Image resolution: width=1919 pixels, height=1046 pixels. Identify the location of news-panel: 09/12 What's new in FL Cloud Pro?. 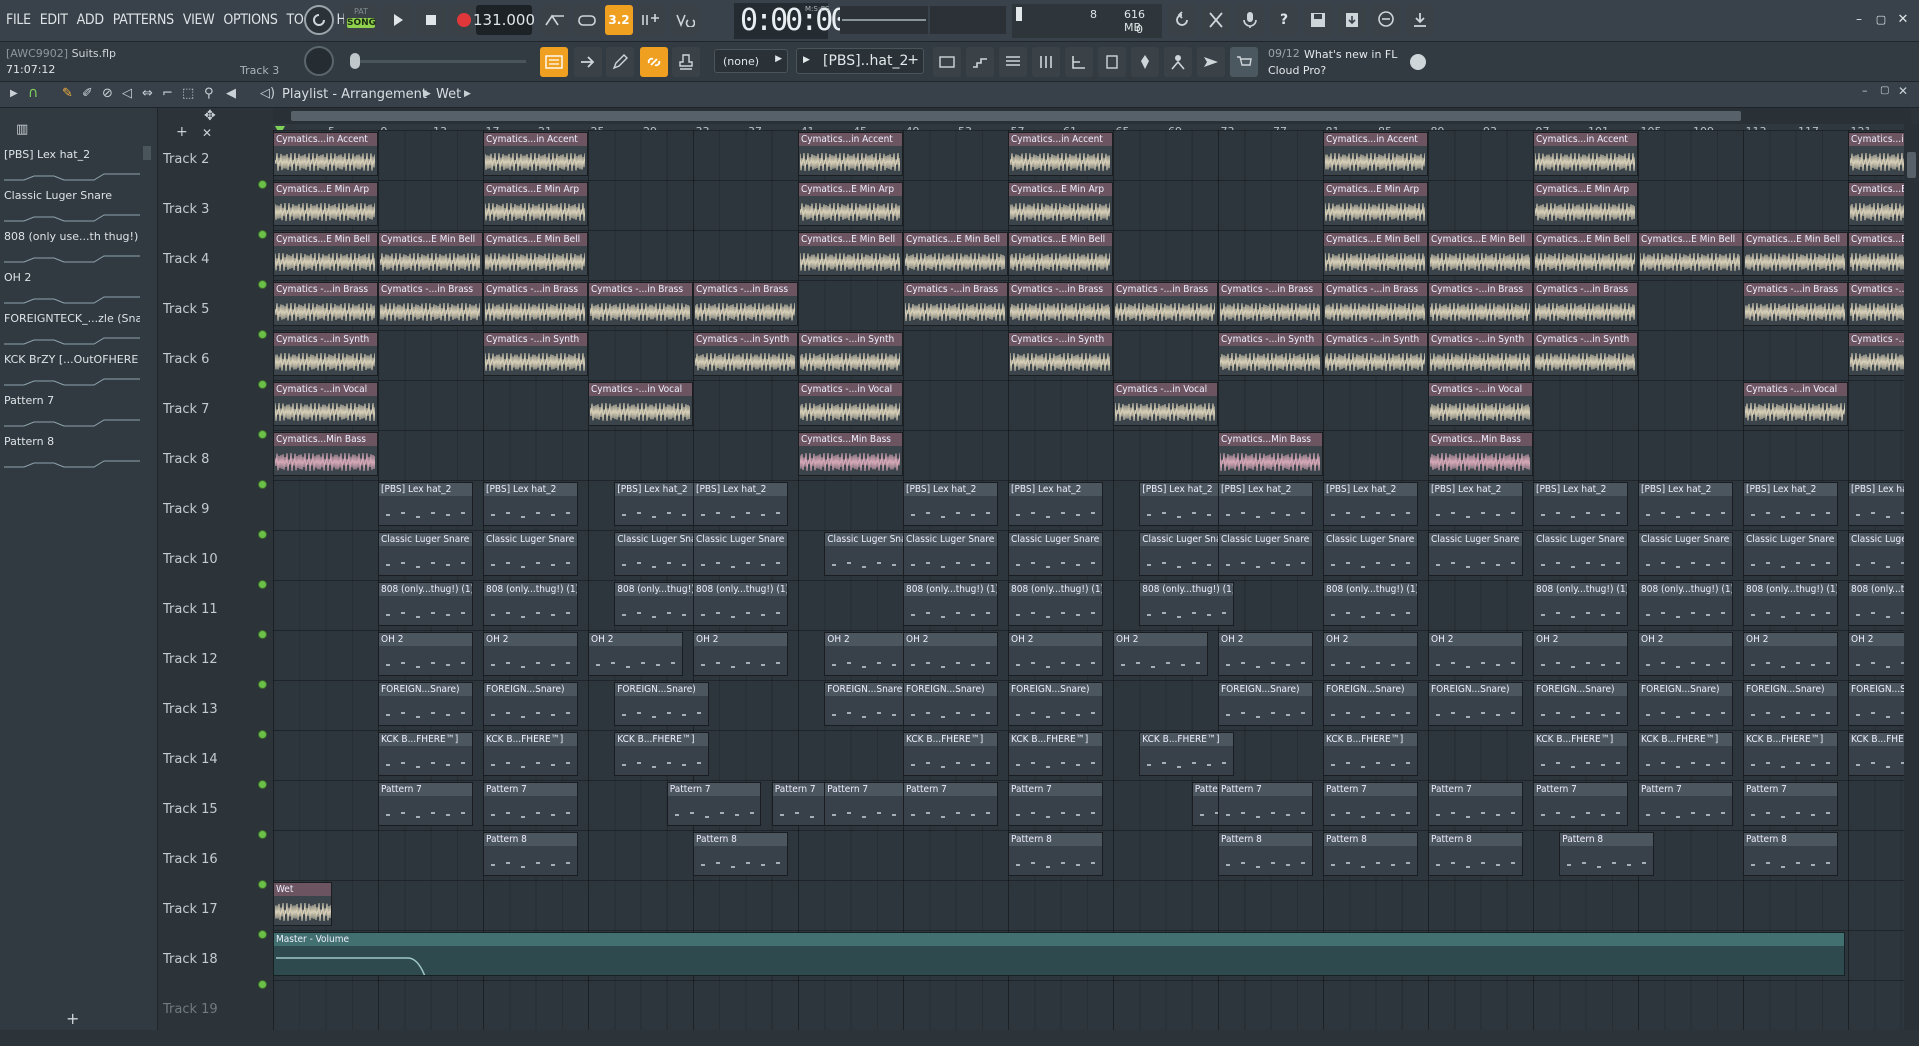
(1349, 62).